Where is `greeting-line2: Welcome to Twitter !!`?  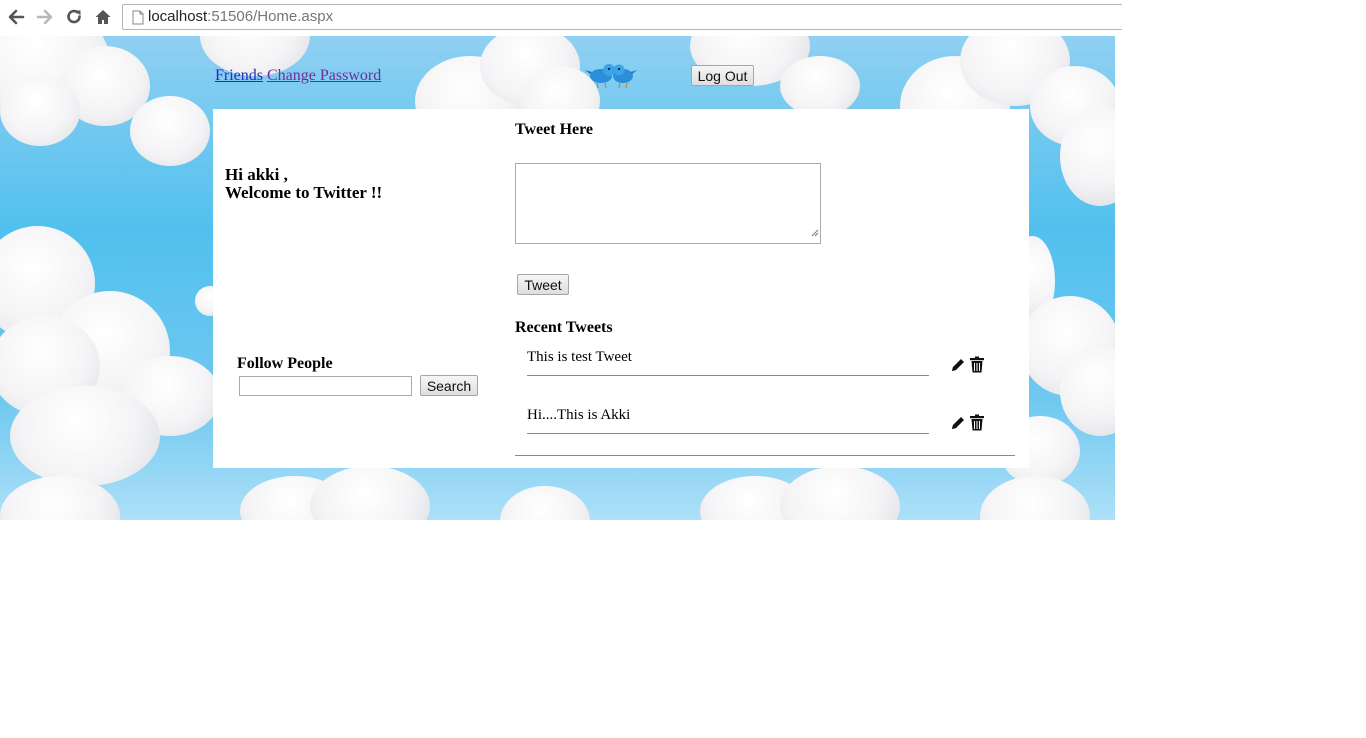
greeting-line2: Welcome to Twitter !! is located at coordinates (304, 192).